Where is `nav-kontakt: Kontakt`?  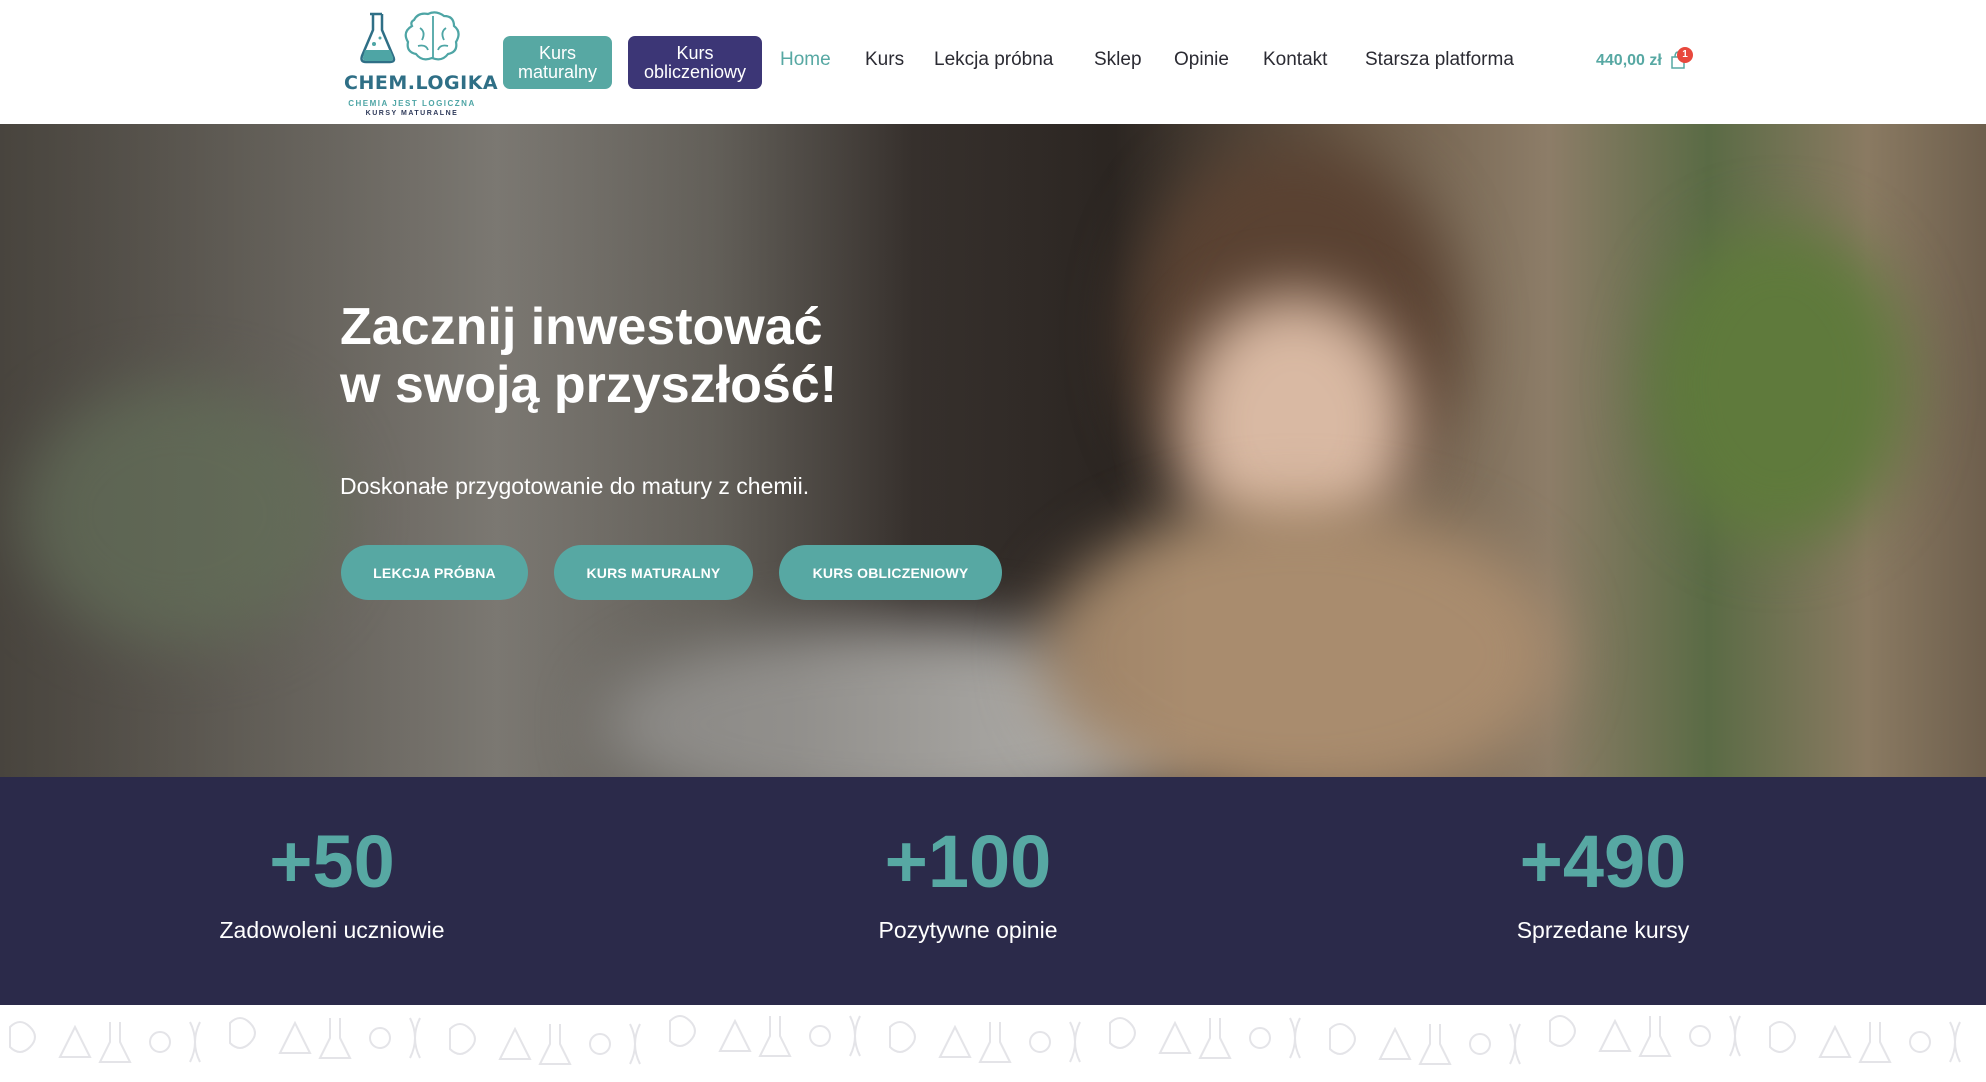
nav-kontakt: Kontakt is located at coordinates (1295, 60).